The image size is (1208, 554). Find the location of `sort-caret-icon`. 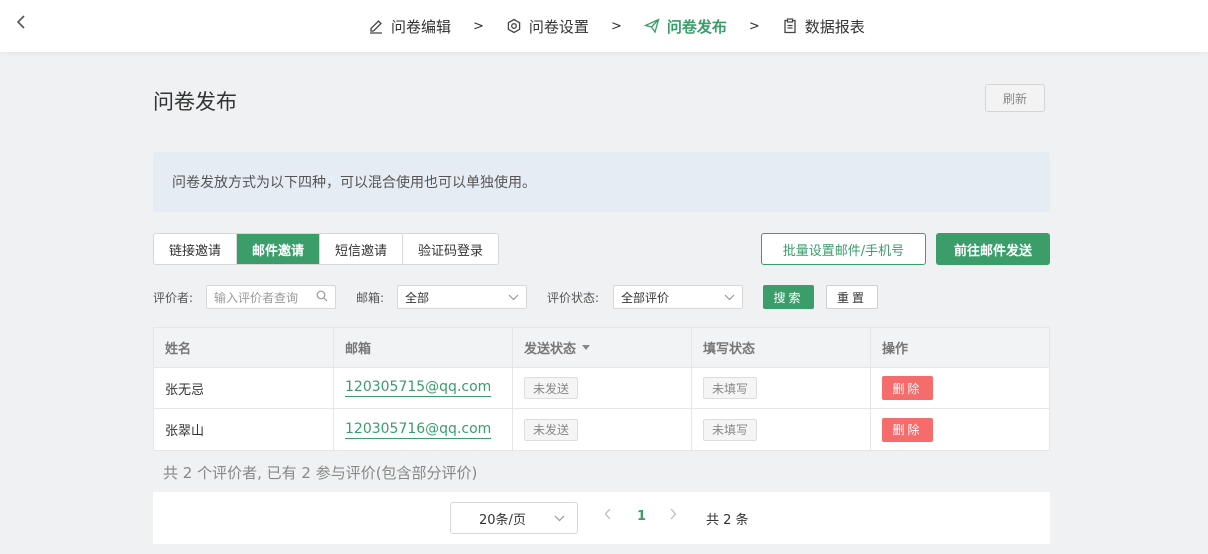

sort-caret-icon is located at coordinates (586, 347).